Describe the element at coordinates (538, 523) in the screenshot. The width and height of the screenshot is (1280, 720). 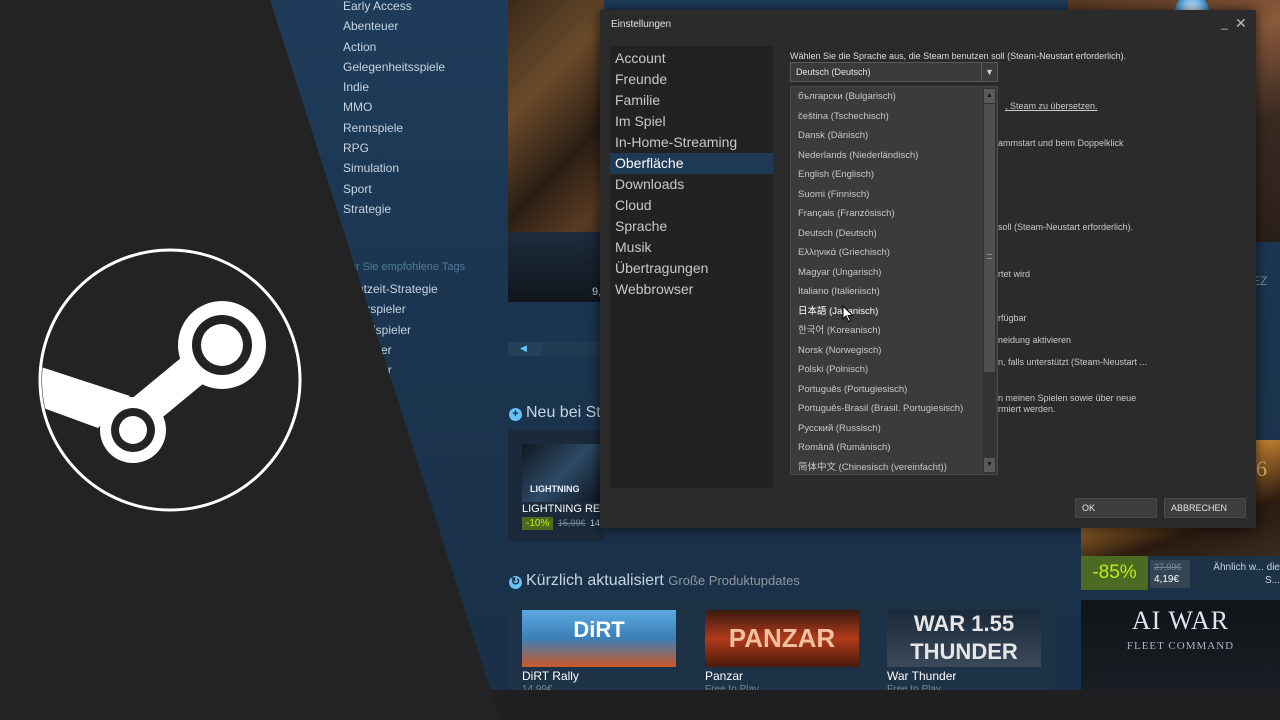
I see `discount-badge: -10%` at that location.